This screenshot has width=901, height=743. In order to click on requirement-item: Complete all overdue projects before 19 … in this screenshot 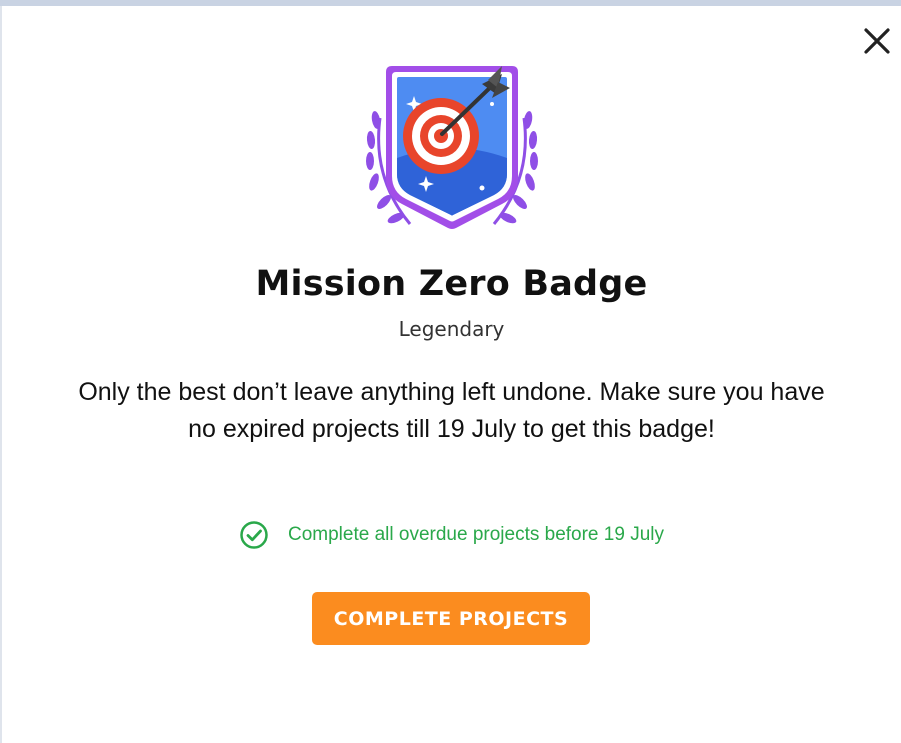, I will do `click(451, 535)`.